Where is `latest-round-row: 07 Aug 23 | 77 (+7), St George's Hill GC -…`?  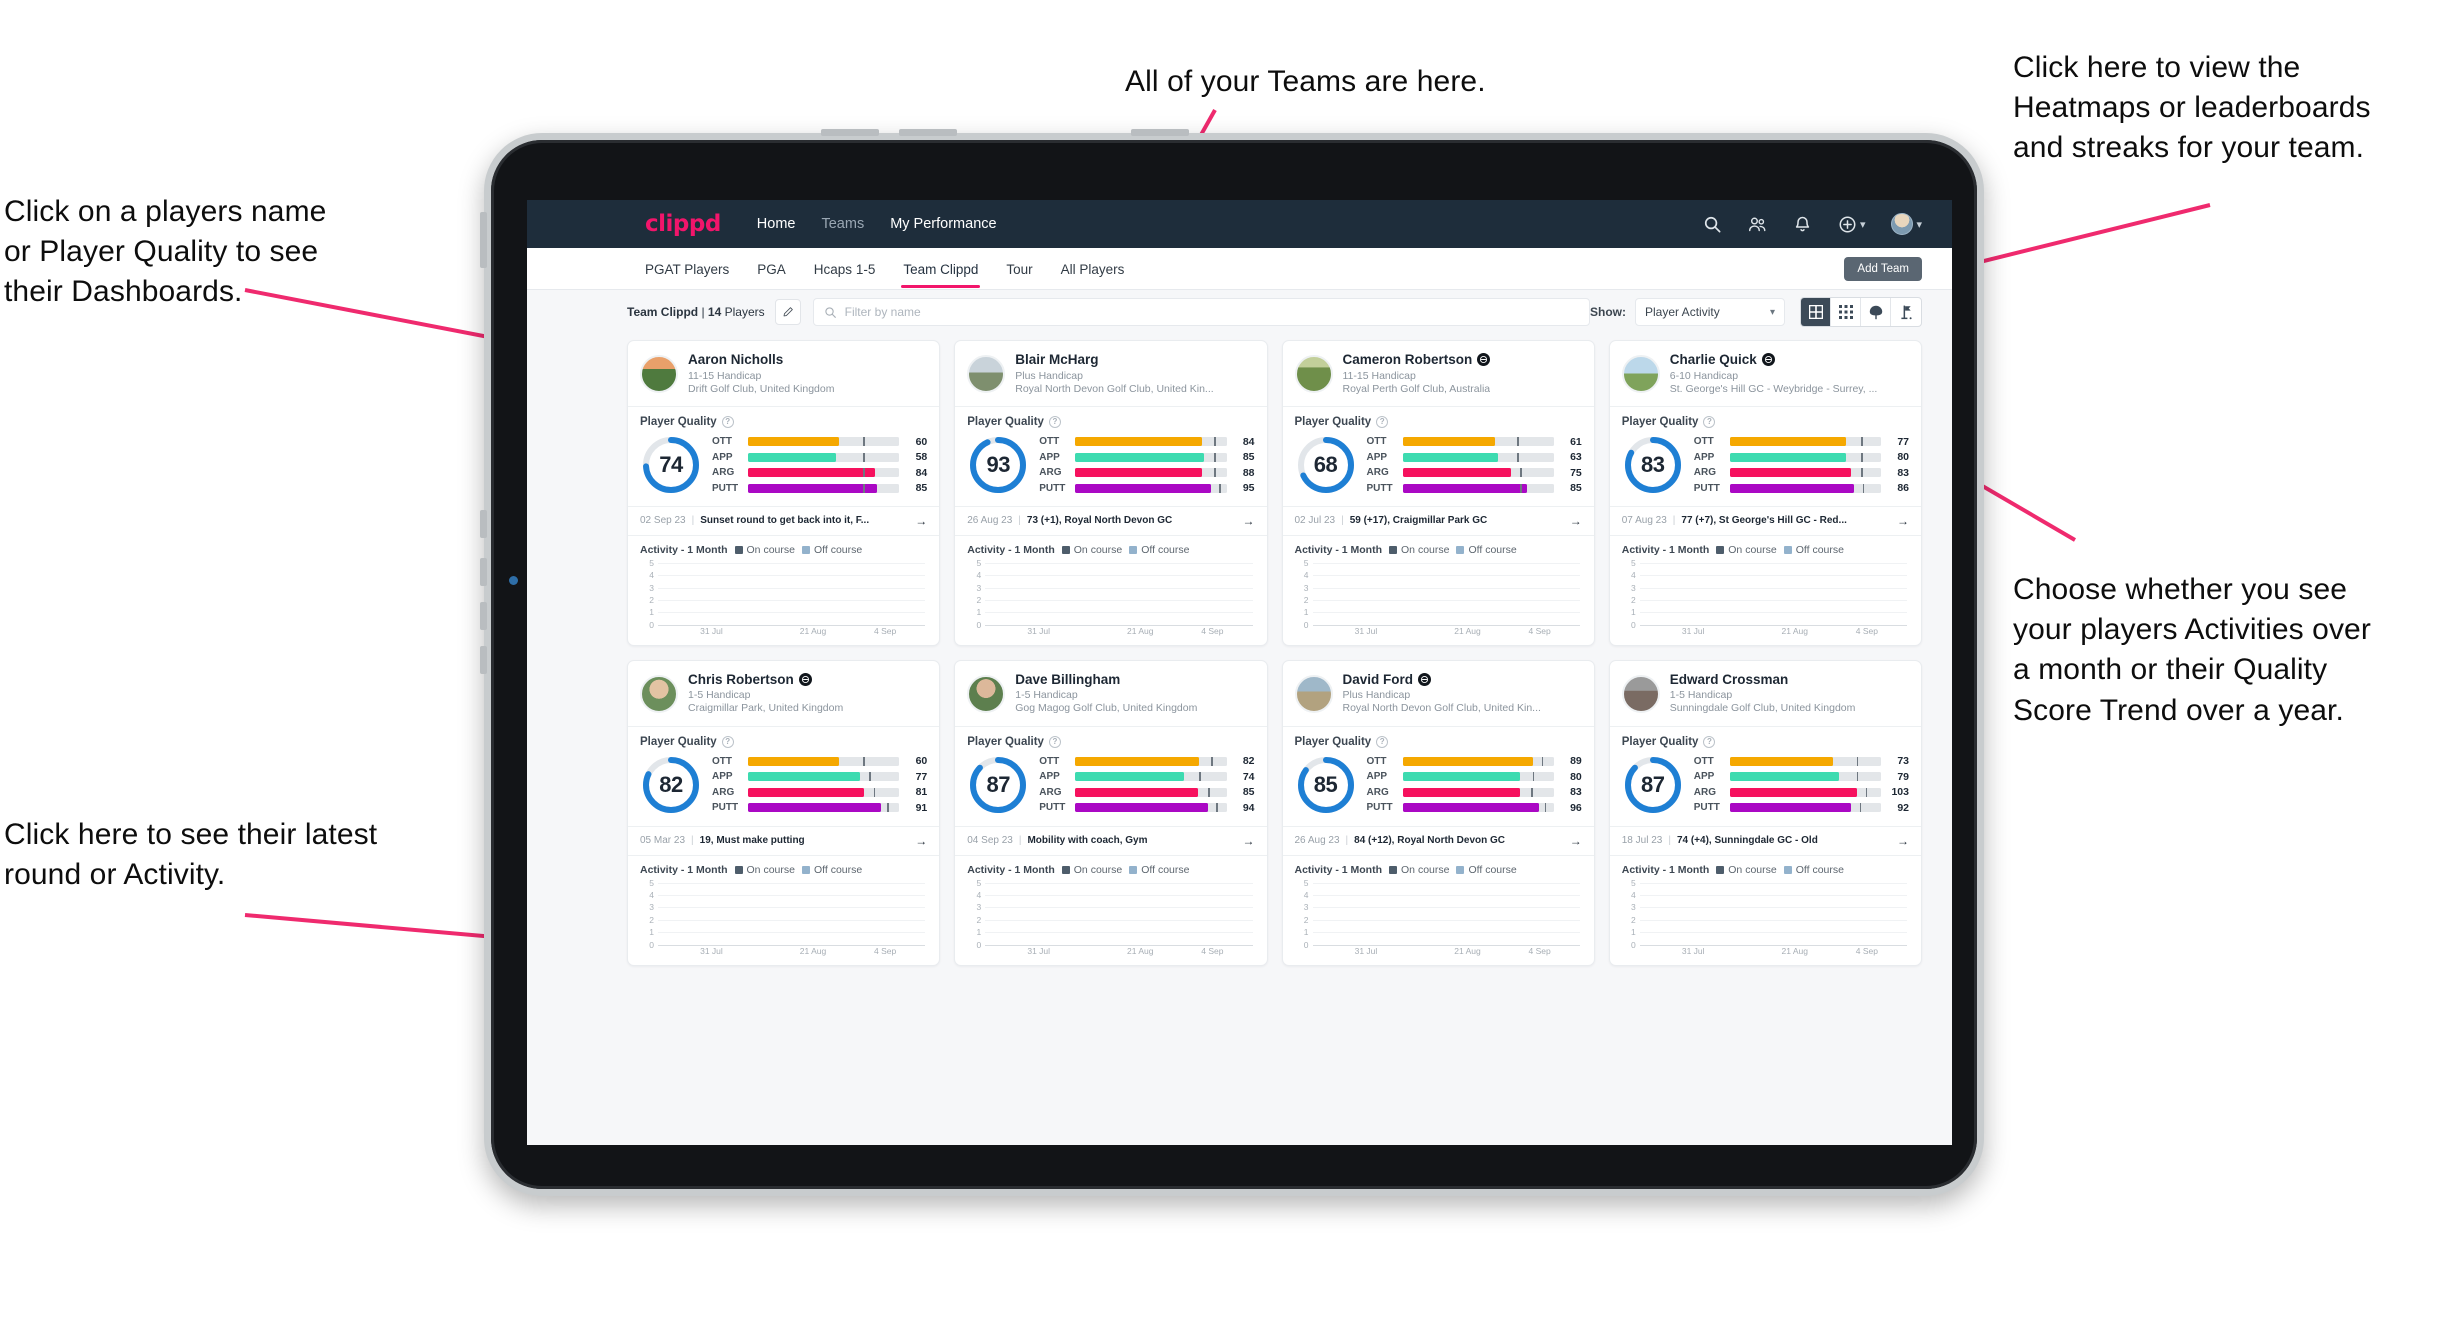
latest-round-row: 07 Aug 23 | 77 (+7), St George's Hill GC -… is located at coordinates (1765, 520).